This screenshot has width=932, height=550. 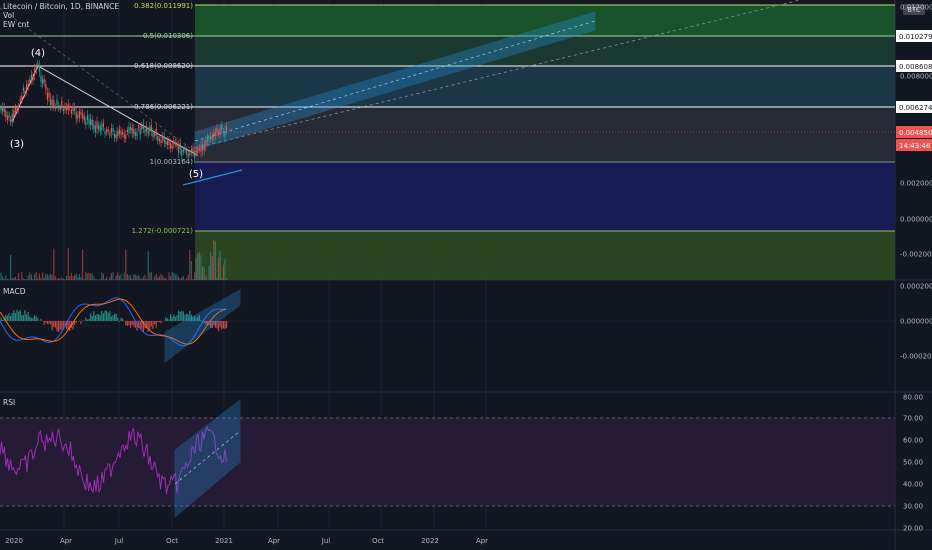 What do you see at coordinates (14, 291) in the screenshot?
I see `macd-pane-title: MACD` at bounding box center [14, 291].